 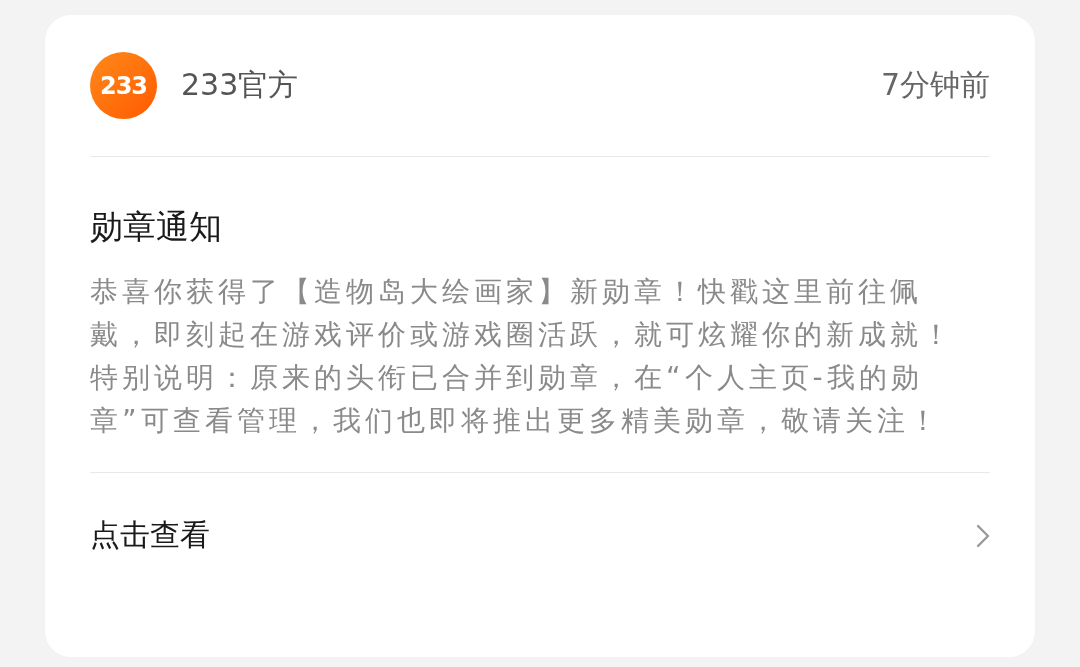 I want to click on timestamp: 7分钟前, so click(x=935, y=85).